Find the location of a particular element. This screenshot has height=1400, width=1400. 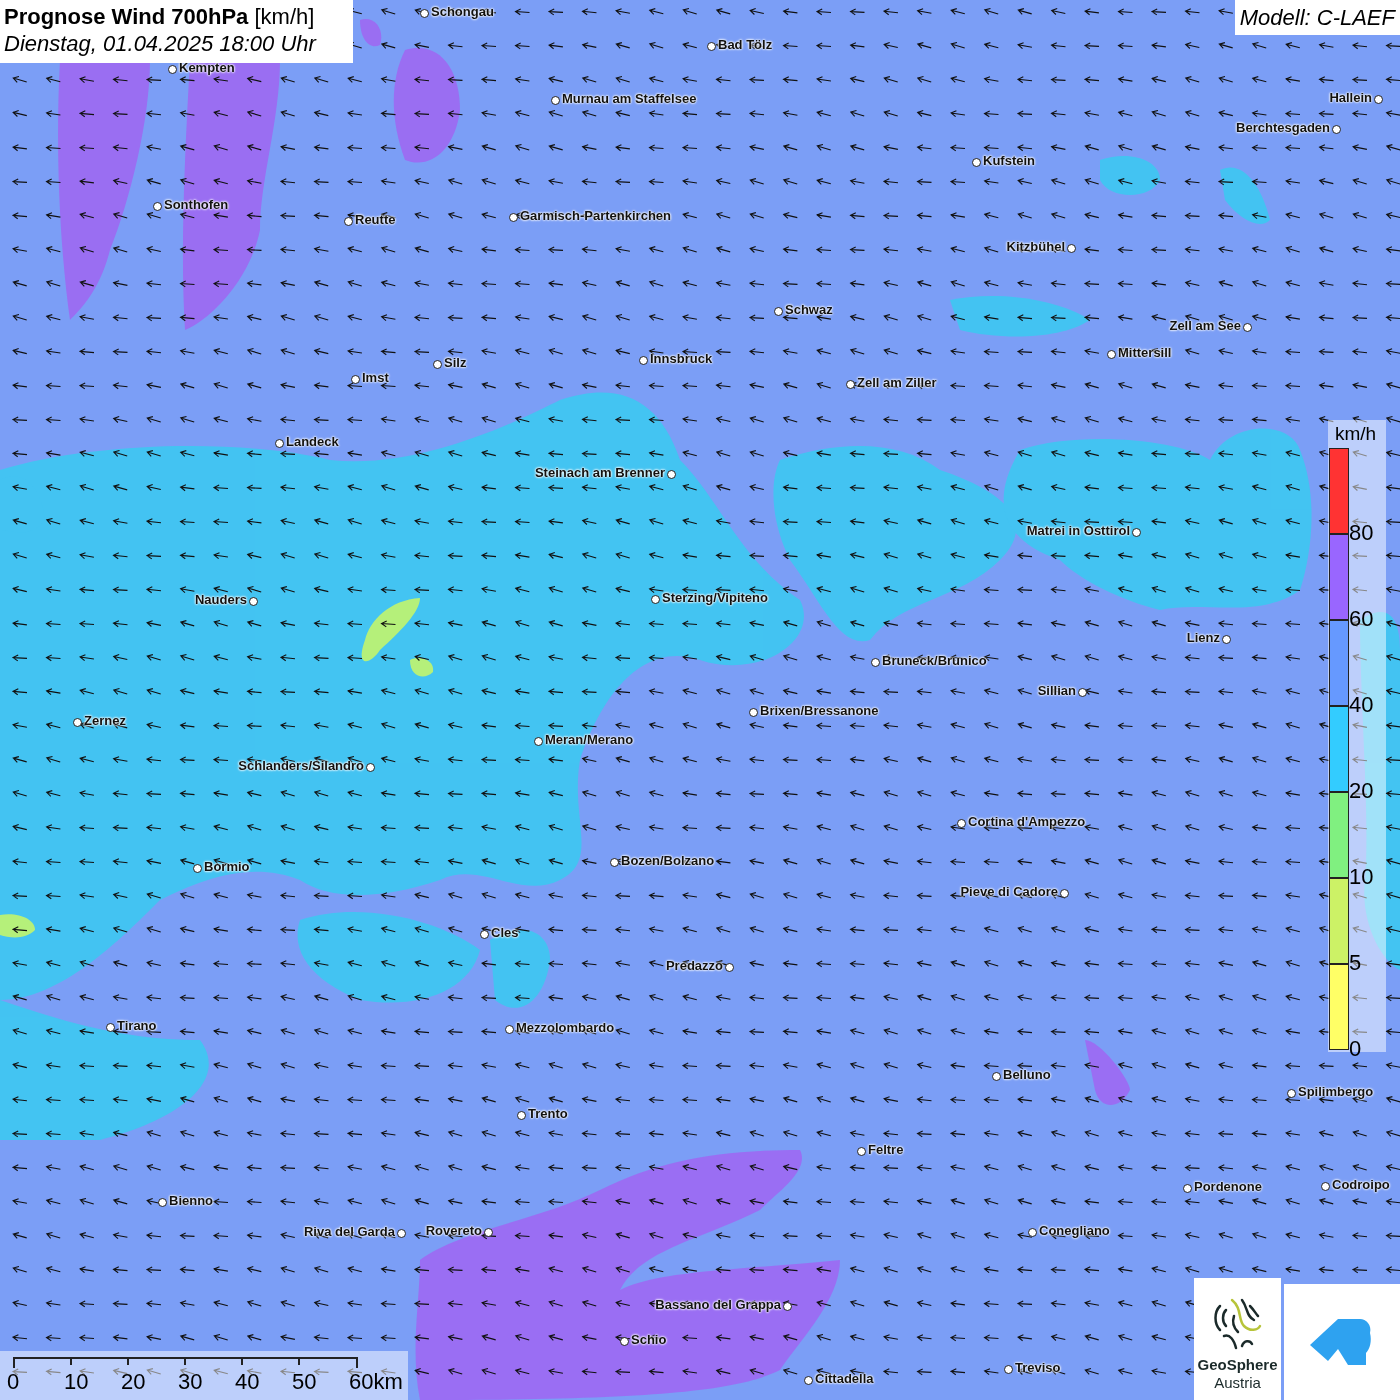

city-label: Pordenone is located at coordinates (1228, 1186).